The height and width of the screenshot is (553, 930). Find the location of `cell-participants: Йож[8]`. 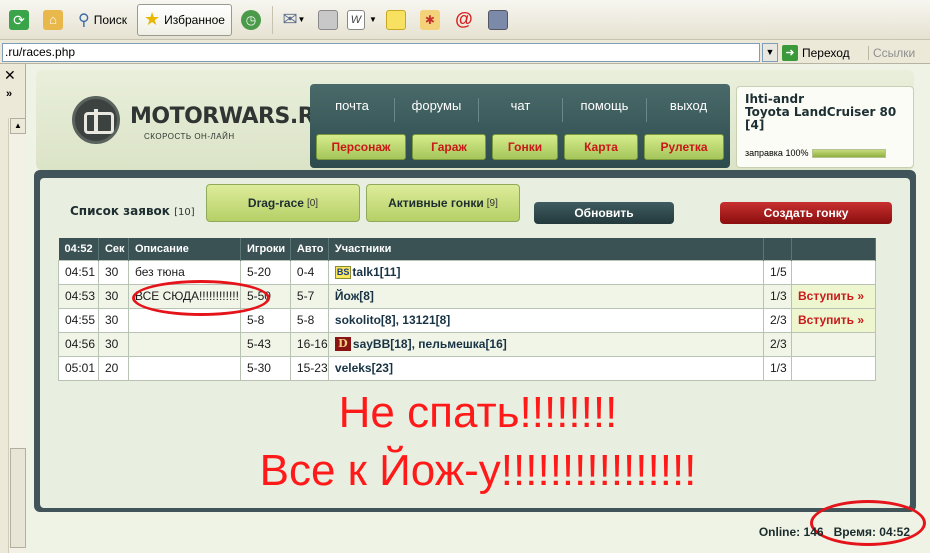

cell-participants: Йож[8] is located at coordinates (546, 296).